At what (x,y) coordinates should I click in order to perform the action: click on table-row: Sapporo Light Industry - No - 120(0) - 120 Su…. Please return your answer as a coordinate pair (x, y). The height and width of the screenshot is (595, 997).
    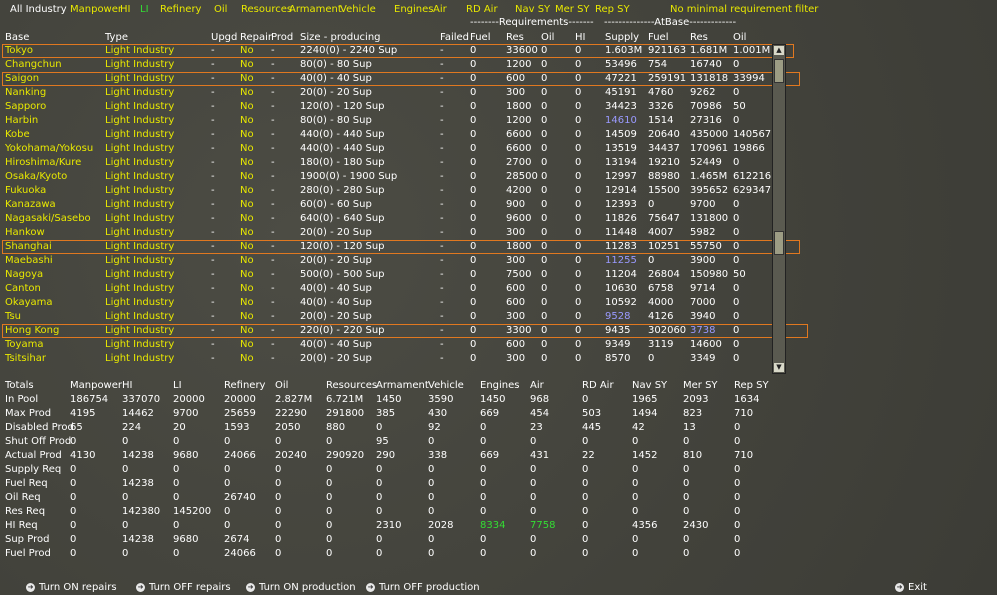
    Looking at the image, I should click on (385, 107).